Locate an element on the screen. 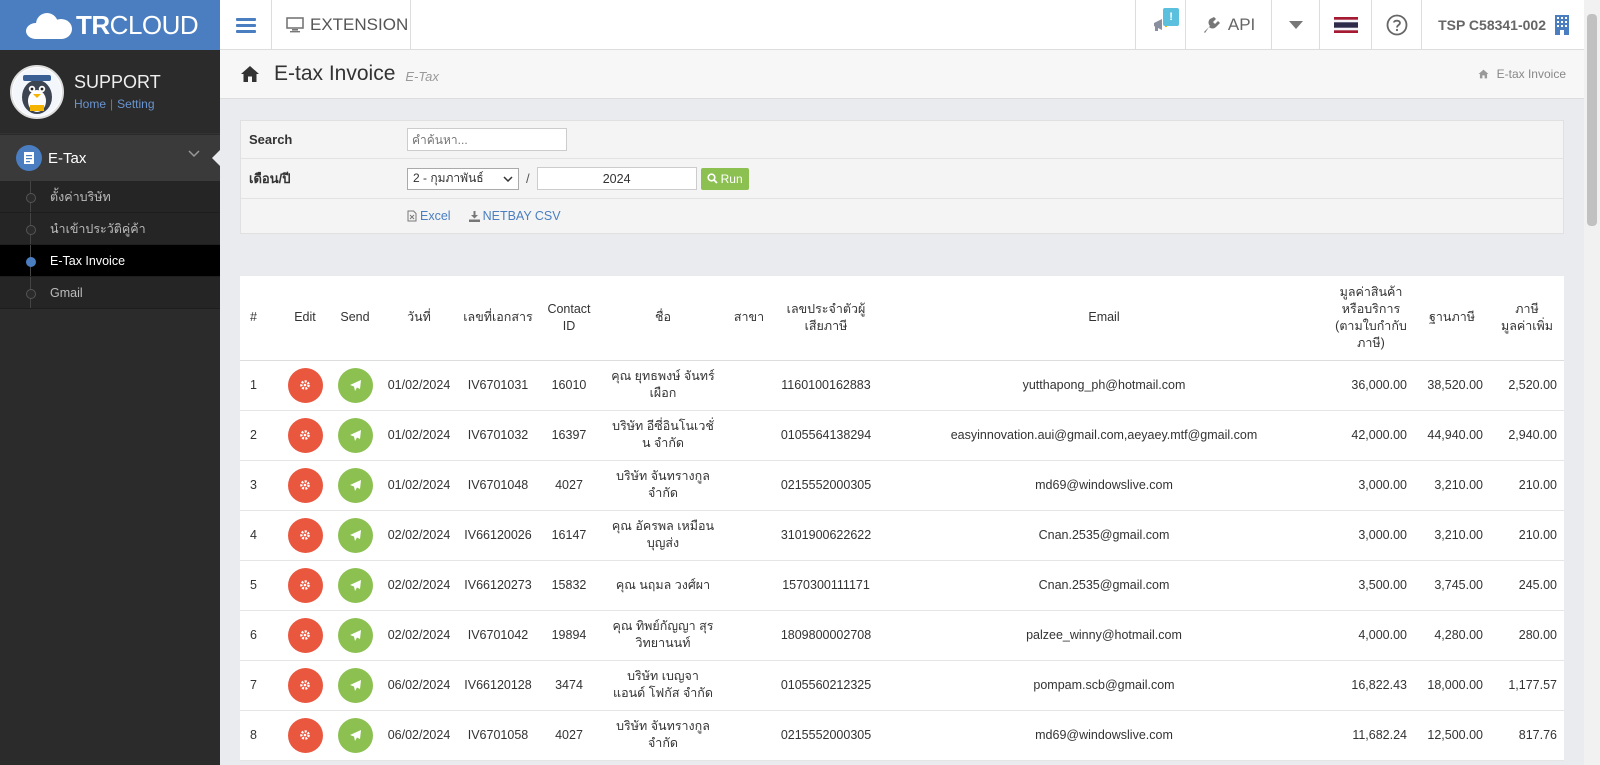  excel-export-link: Excel is located at coordinates (429, 216).